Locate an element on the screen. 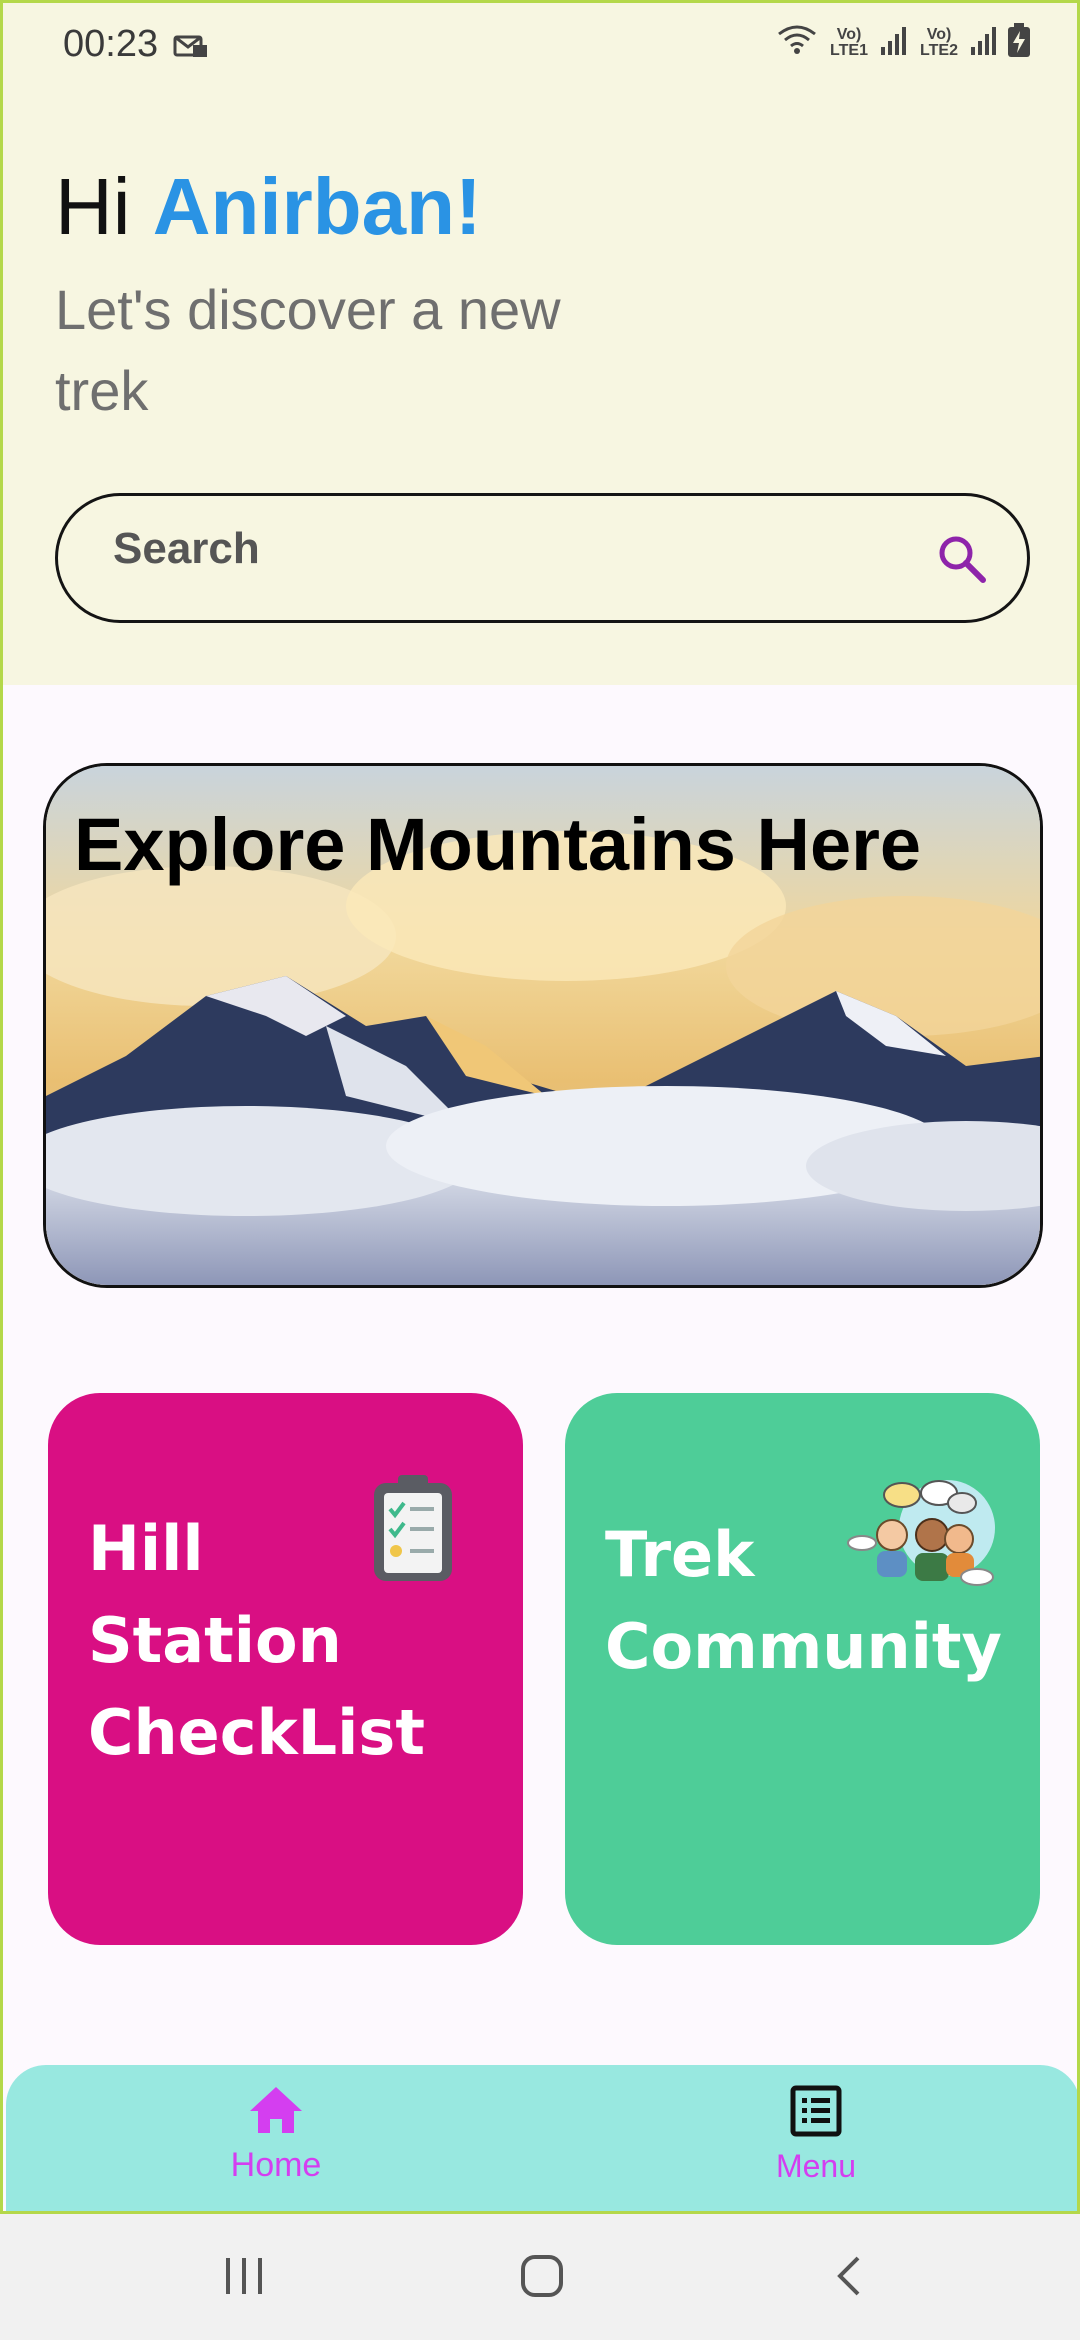  search-icon is located at coordinates (962, 561).